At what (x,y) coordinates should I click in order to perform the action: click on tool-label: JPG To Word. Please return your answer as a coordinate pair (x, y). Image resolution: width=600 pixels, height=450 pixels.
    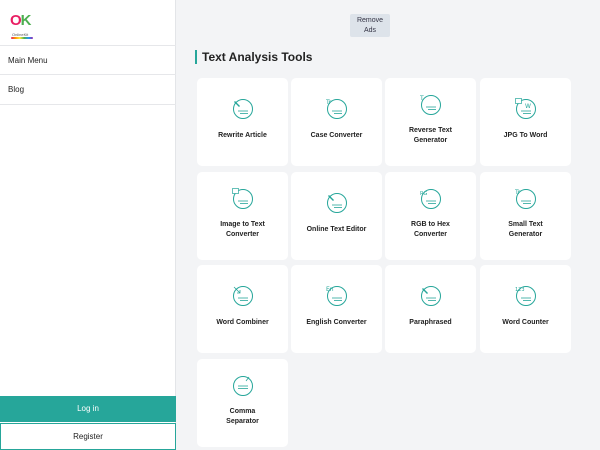
    Looking at the image, I should click on (525, 135).